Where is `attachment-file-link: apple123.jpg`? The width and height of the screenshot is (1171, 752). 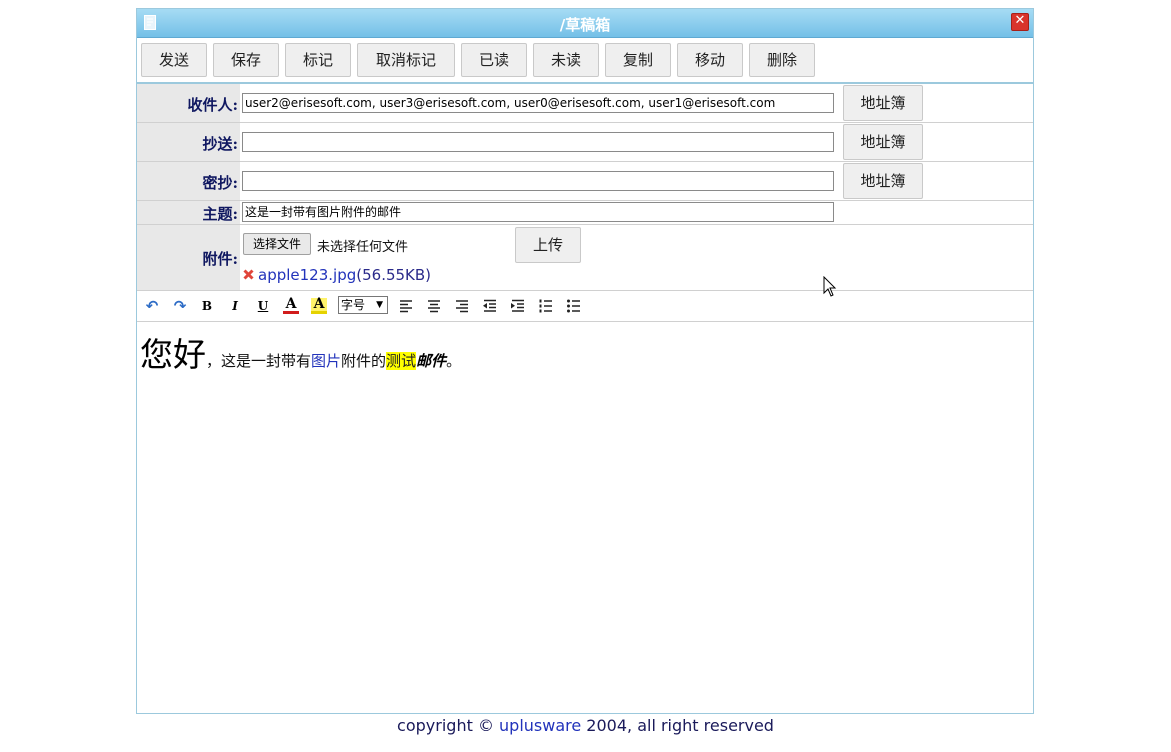
attachment-file-link: apple123.jpg is located at coordinates (307, 275).